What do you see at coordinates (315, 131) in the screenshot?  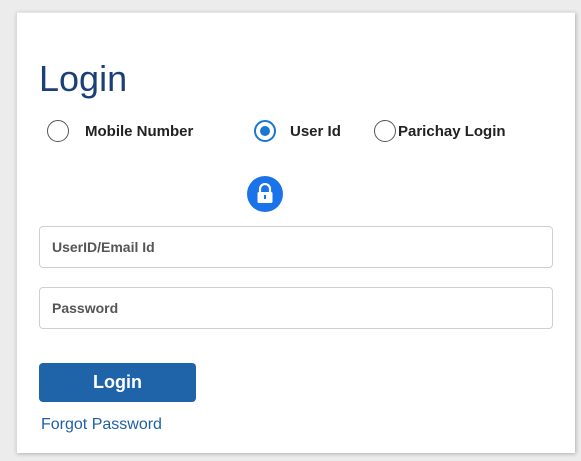 I see `radio-user-id-label: User Id` at bounding box center [315, 131].